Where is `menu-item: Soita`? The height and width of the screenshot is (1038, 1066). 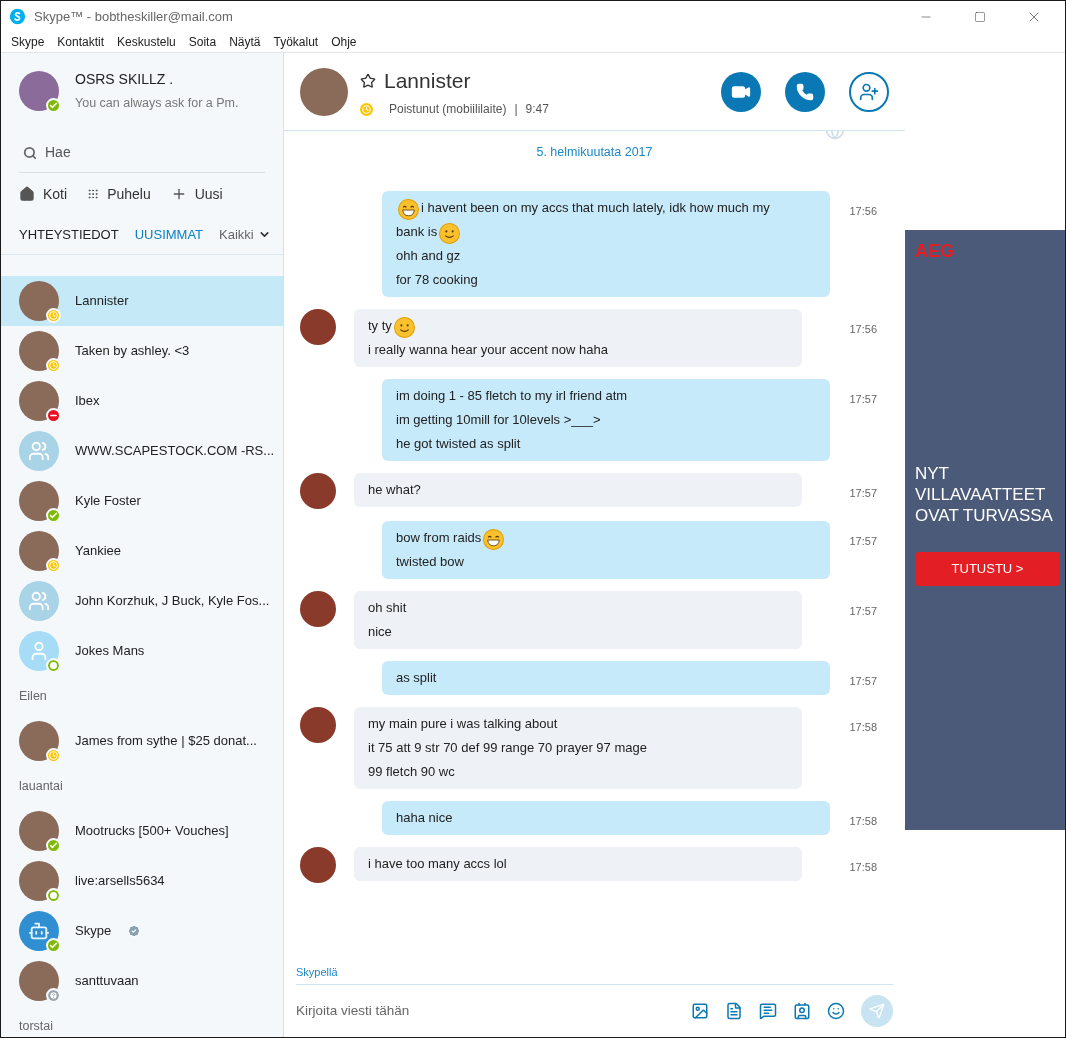
menu-item: Soita is located at coordinates (202, 42).